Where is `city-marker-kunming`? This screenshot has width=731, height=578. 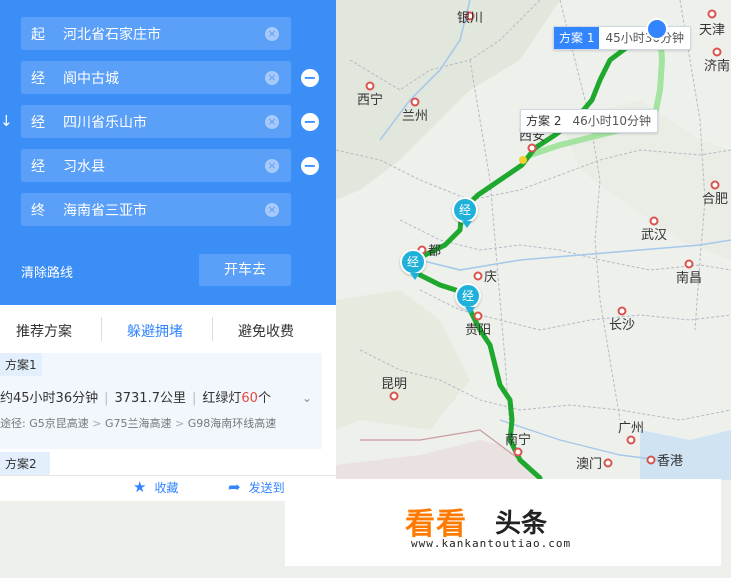 city-marker-kunming is located at coordinates (394, 396).